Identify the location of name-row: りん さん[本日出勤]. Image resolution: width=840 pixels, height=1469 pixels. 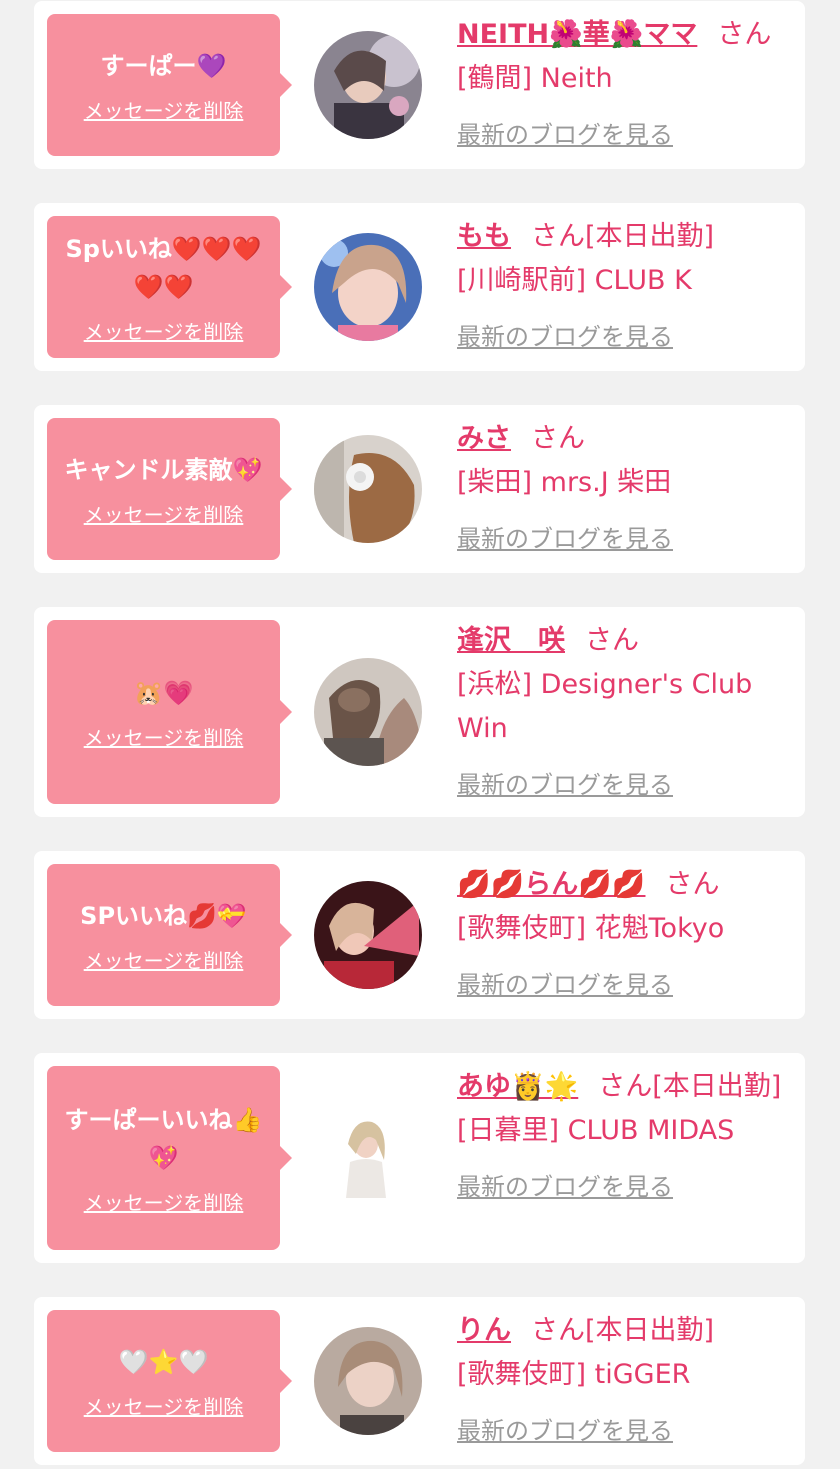
(624, 1331).